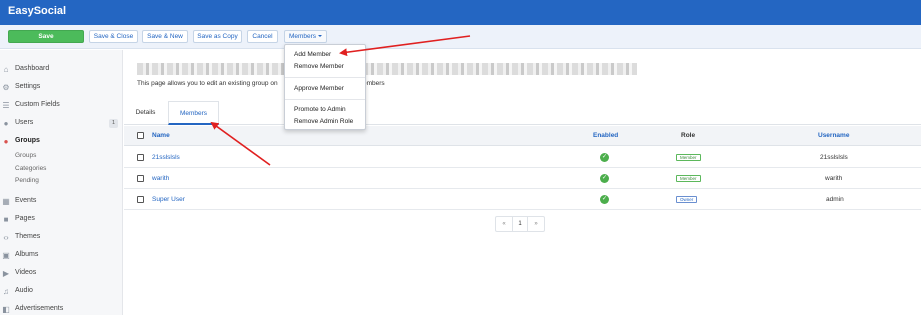 The width and height of the screenshot is (921, 315). What do you see at coordinates (340, 100) in the screenshot?
I see `annotation-arrows` at bounding box center [340, 100].